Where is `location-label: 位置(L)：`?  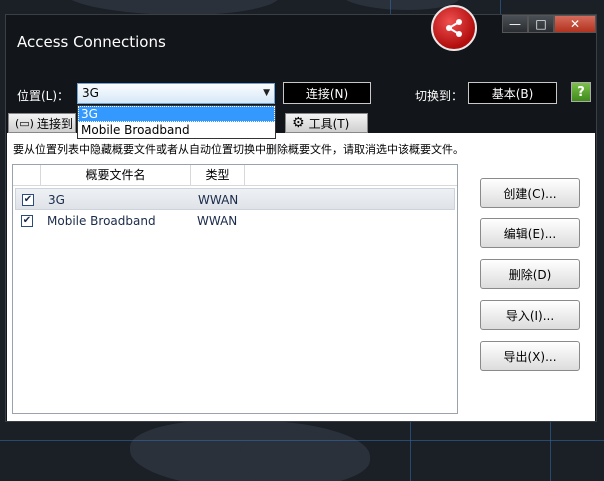 location-label: 位置(L)： is located at coordinates (43, 96).